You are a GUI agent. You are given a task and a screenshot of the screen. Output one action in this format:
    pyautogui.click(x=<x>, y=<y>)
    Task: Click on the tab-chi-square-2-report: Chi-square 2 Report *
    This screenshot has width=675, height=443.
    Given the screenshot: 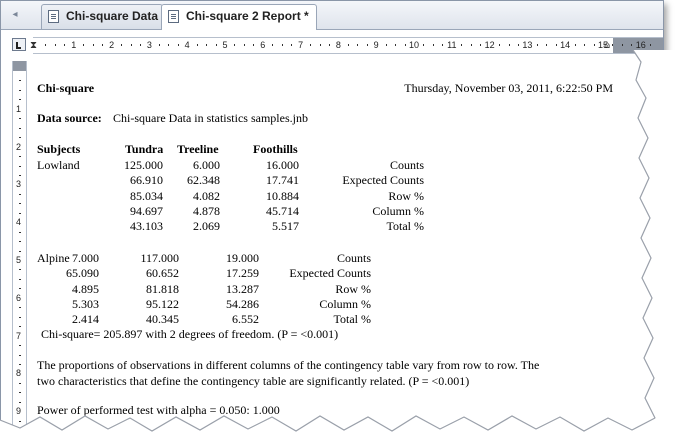 What is the action you would take?
    pyautogui.click(x=239, y=17)
    